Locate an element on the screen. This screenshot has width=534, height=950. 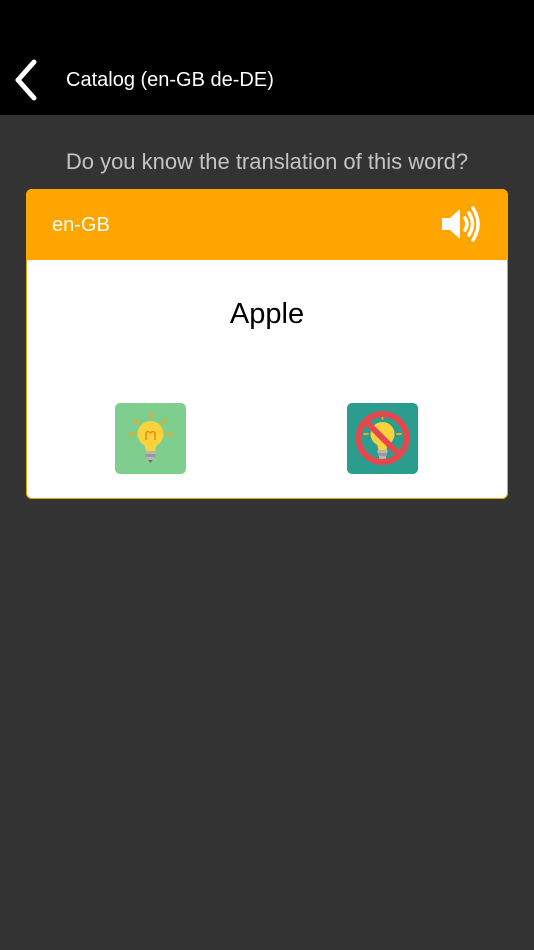
know-button is located at coordinates (150, 438).